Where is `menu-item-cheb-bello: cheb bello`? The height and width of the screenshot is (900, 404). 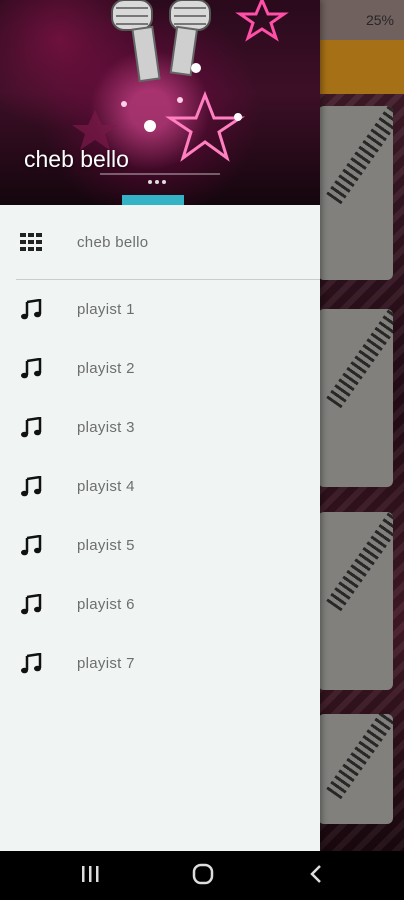 menu-item-cheb-bello: cheb bello is located at coordinates (160, 242).